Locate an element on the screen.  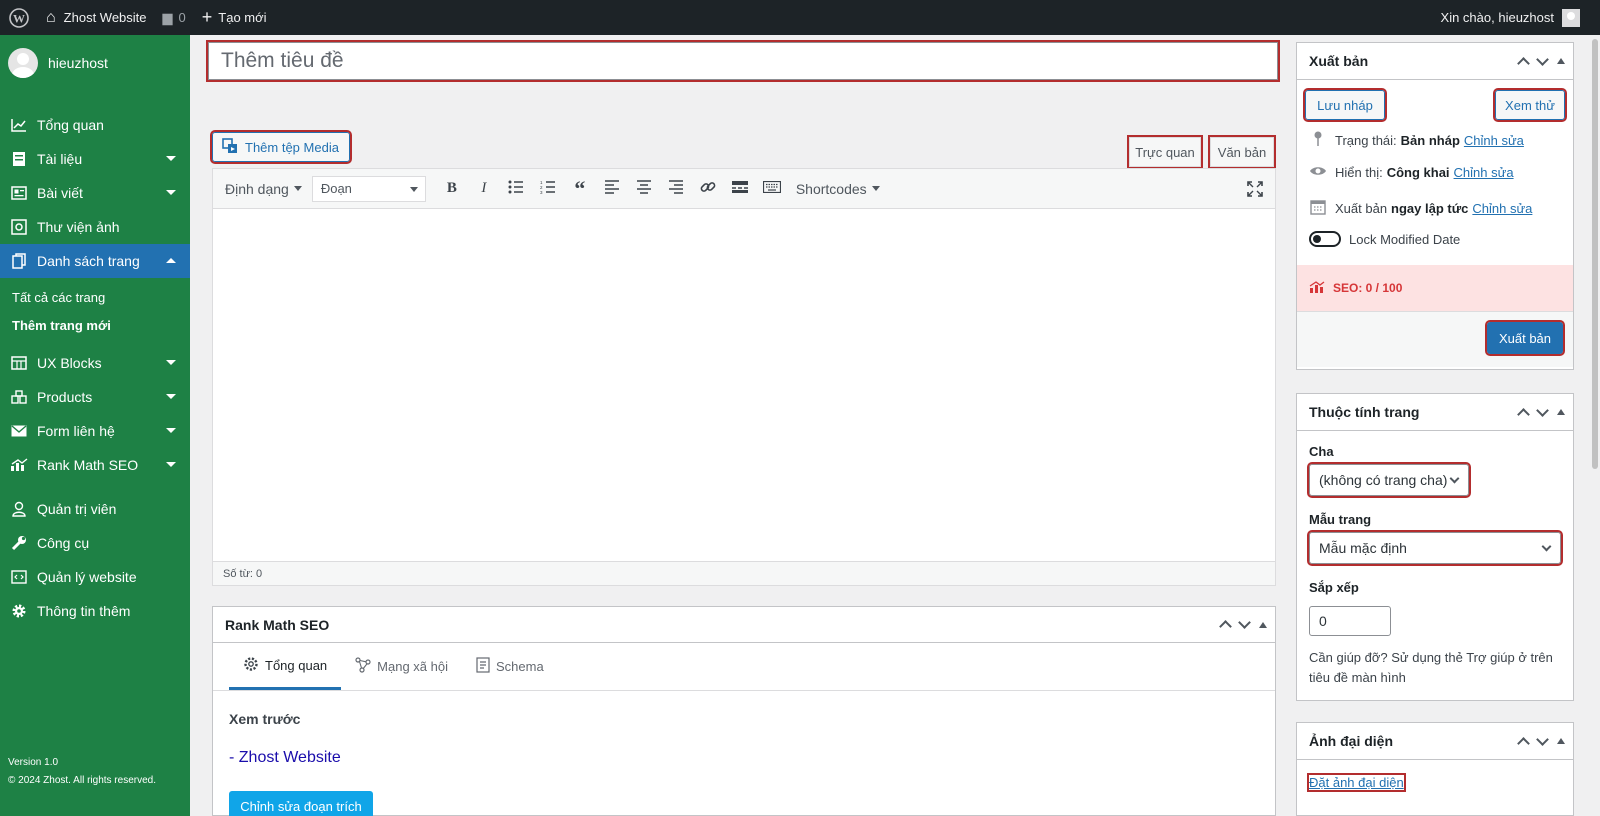
sidebar-item-ux-blocks: UX Blocks is located at coordinates (95, 363).